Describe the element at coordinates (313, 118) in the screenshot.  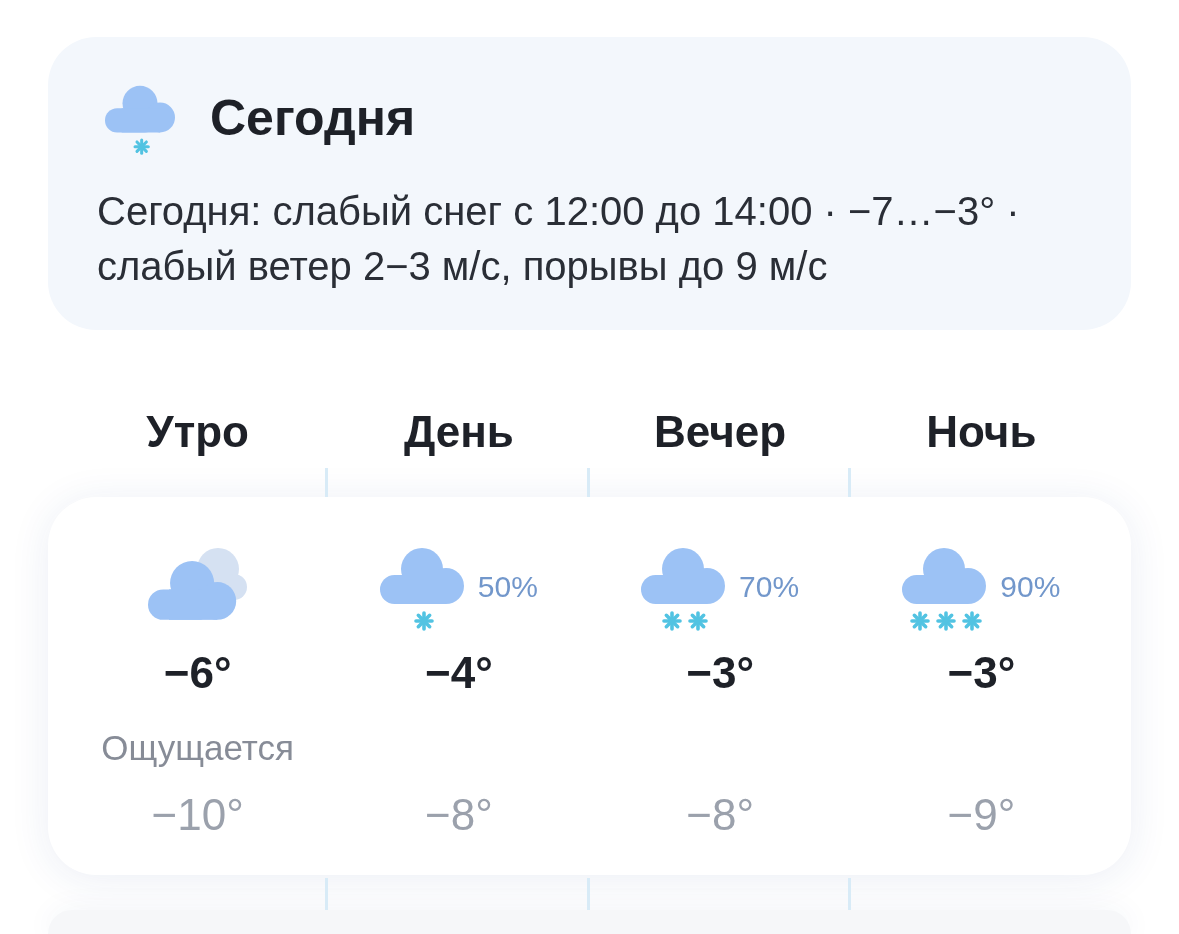
I see `summary-title: Сегодня` at that location.